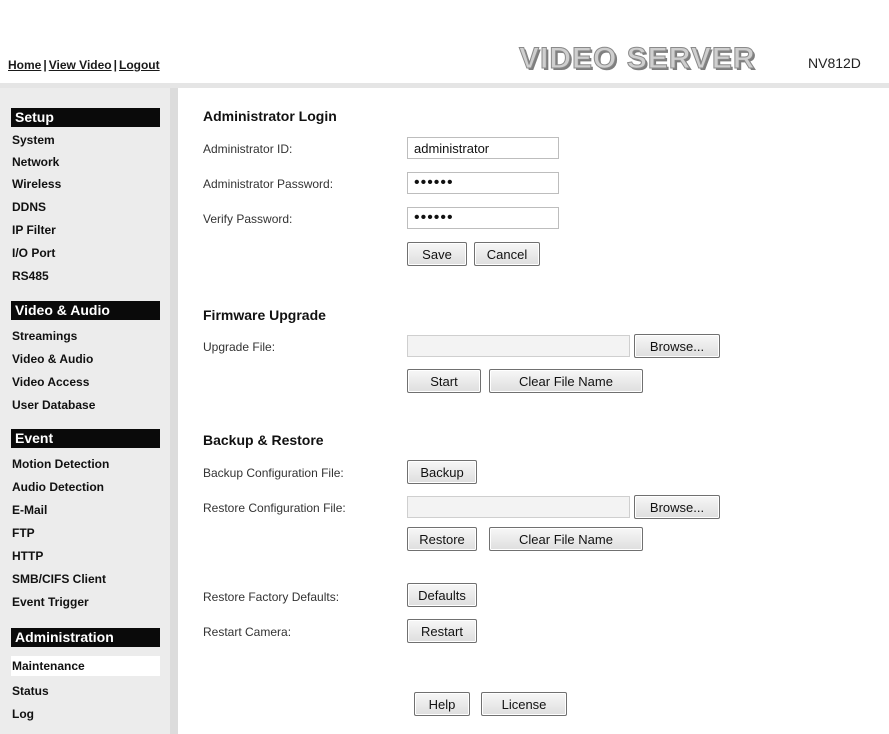 Image resolution: width=889 pixels, height=734 pixels. I want to click on sidebar-item-email: E-Mail, so click(85, 510).